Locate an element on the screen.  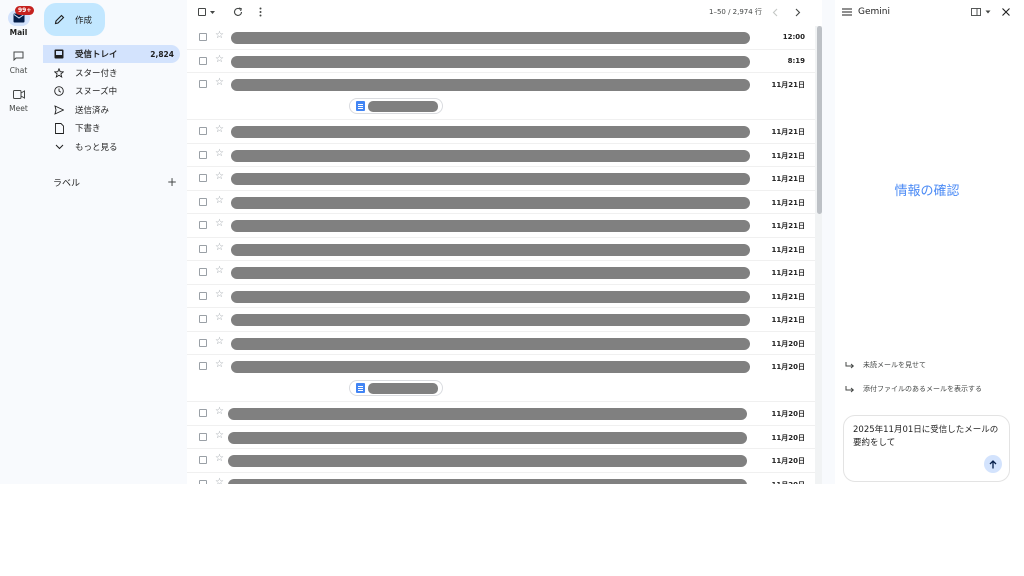
nav-item-label: 下書き is located at coordinates (88, 129).